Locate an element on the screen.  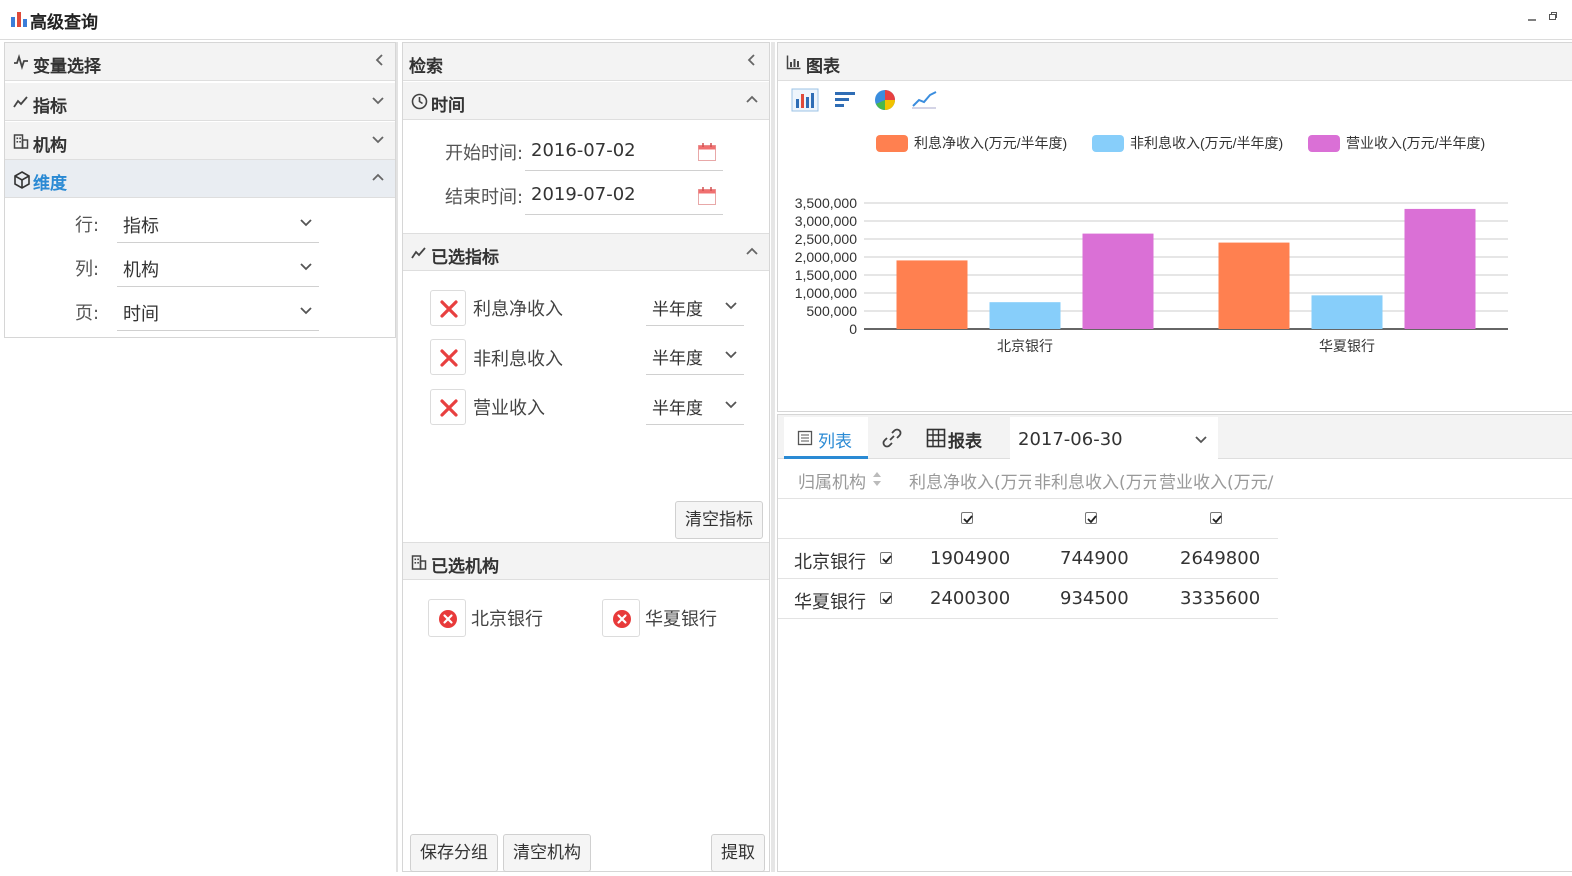
header-col: 营业收入(万元/ is located at coordinates (1218, 480).